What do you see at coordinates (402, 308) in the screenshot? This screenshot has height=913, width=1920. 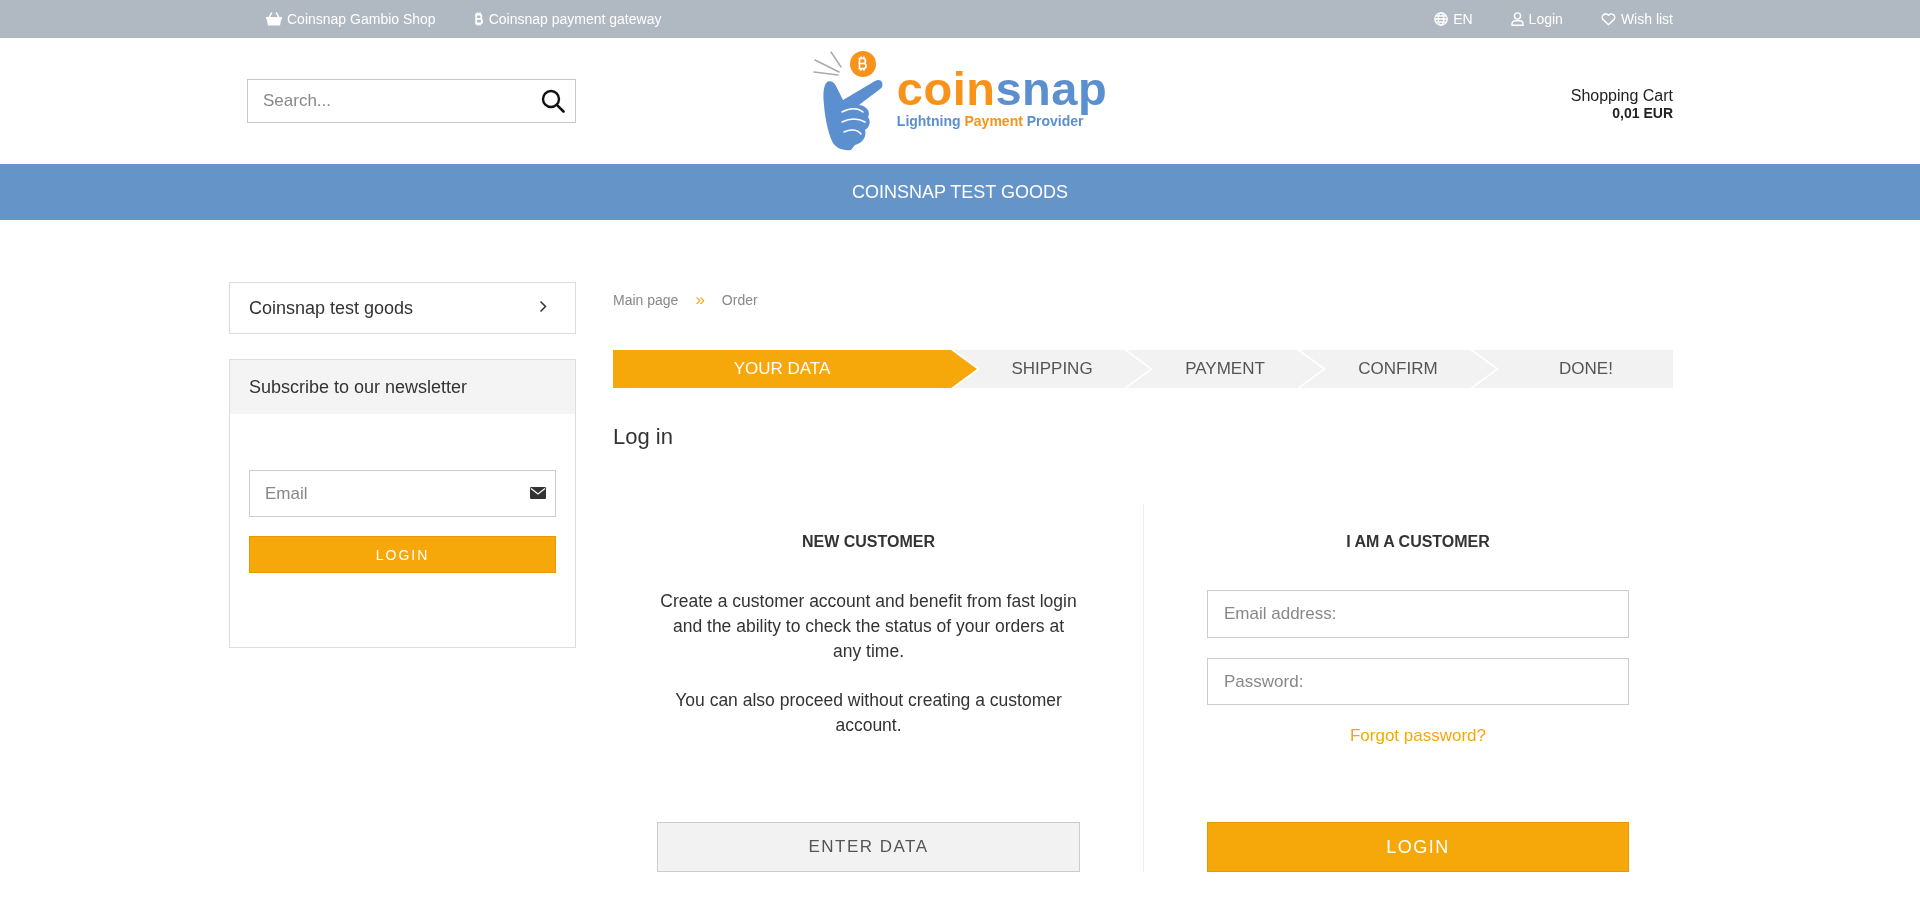 I see `category-link: Coinsnap test goods` at bounding box center [402, 308].